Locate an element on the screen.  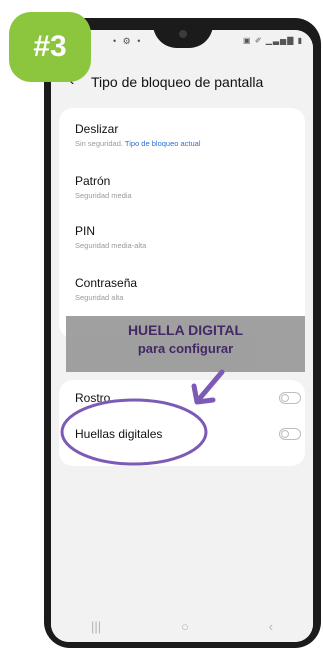
annotation-circle-icon is located at coordinates (134, 432).